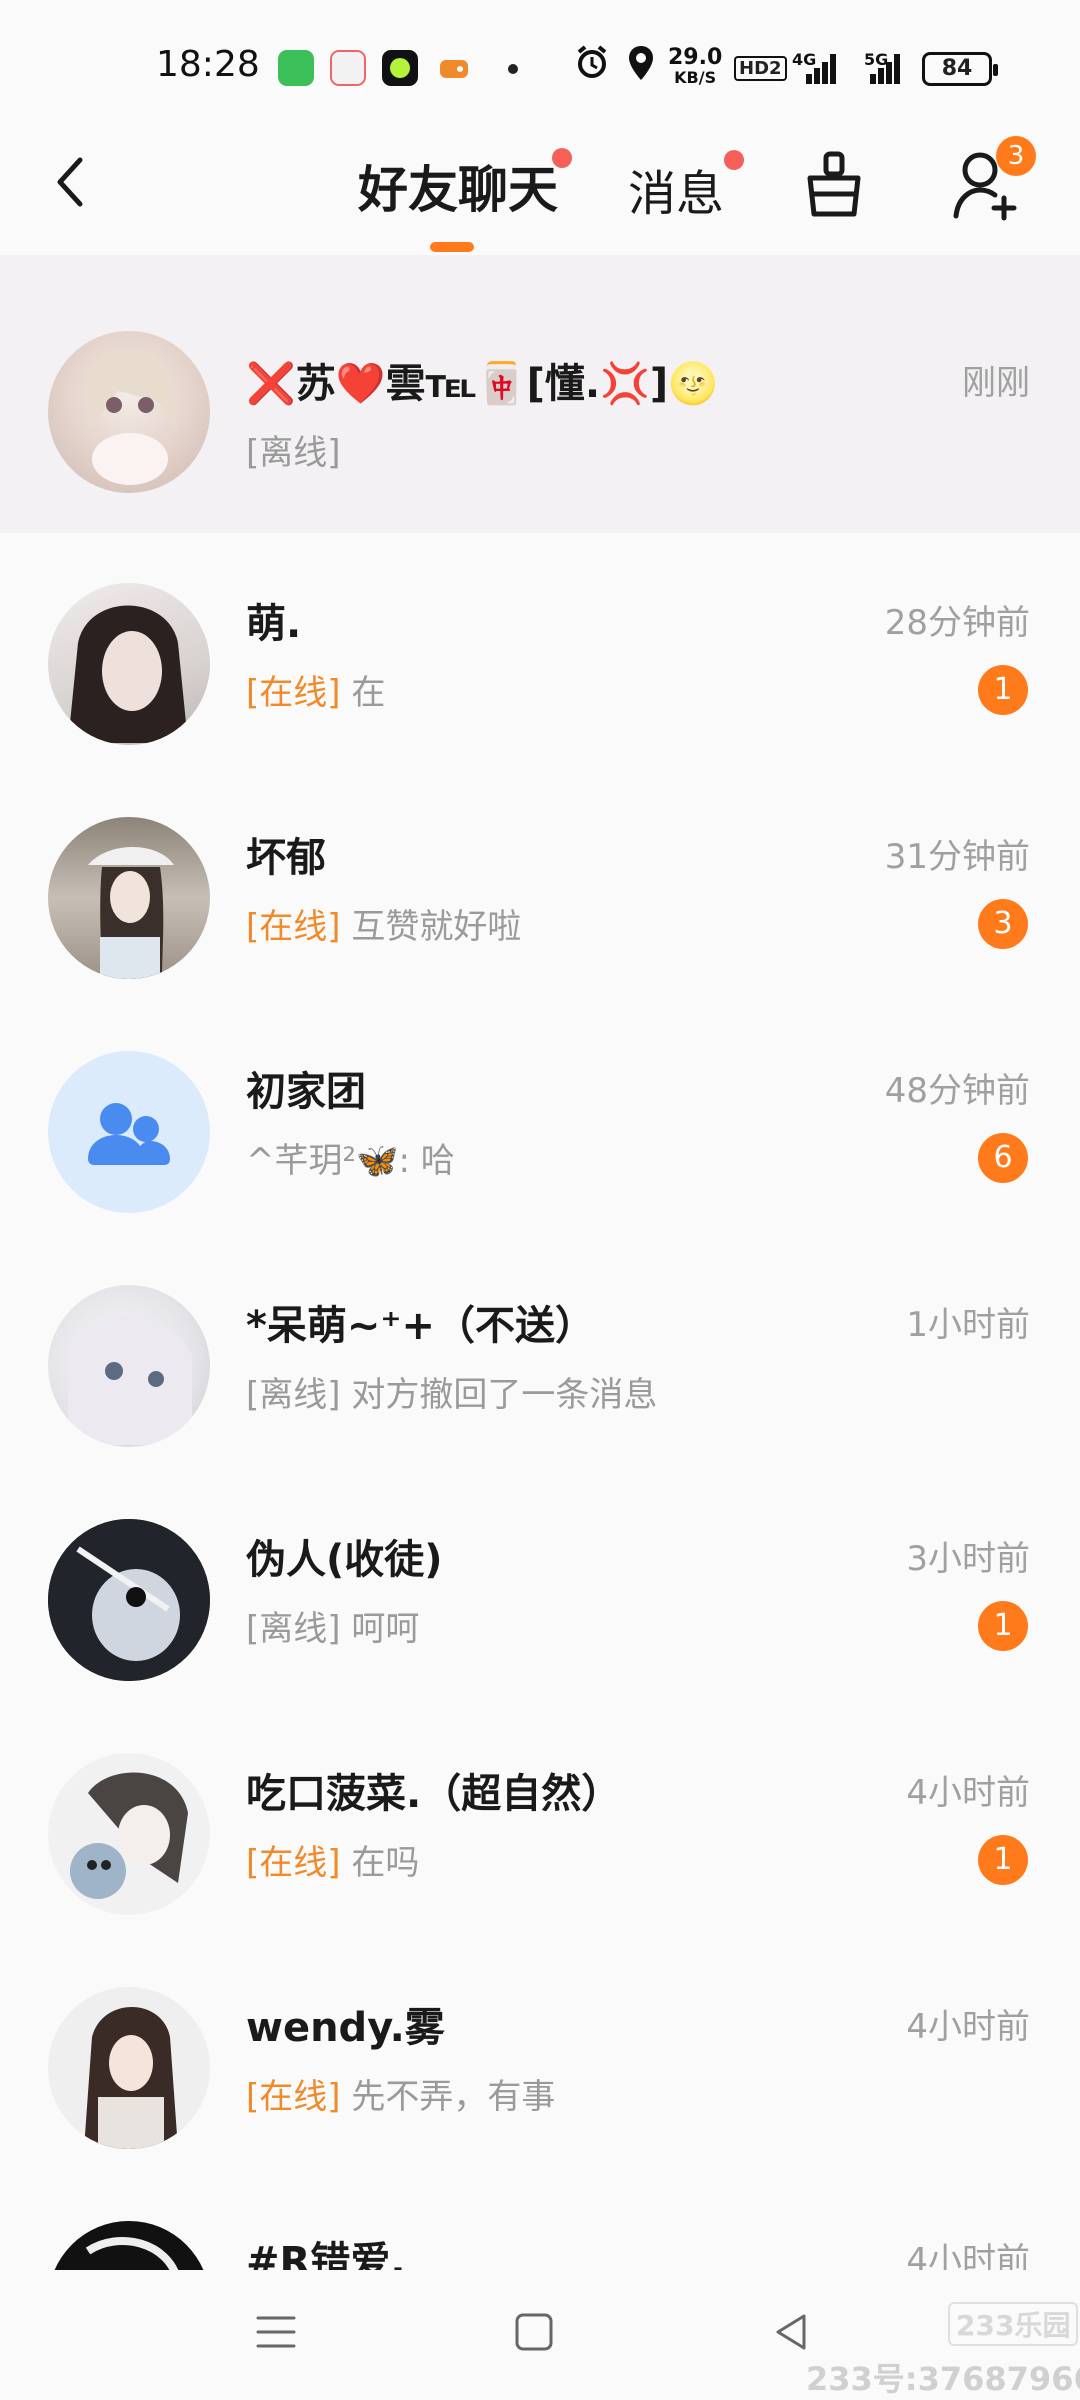  What do you see at coordinates (1016, 156) in the screenshot?
I see `add-friend-badge: 3` at bounding box center [1016, 156].